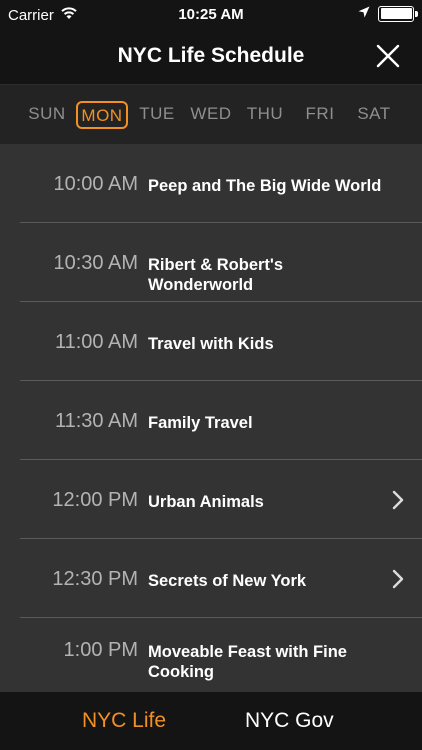  Describe the element at coordinates (289, 721) in the screenshot. I see `tab-nyc-gov: NYC Gov` at that location.